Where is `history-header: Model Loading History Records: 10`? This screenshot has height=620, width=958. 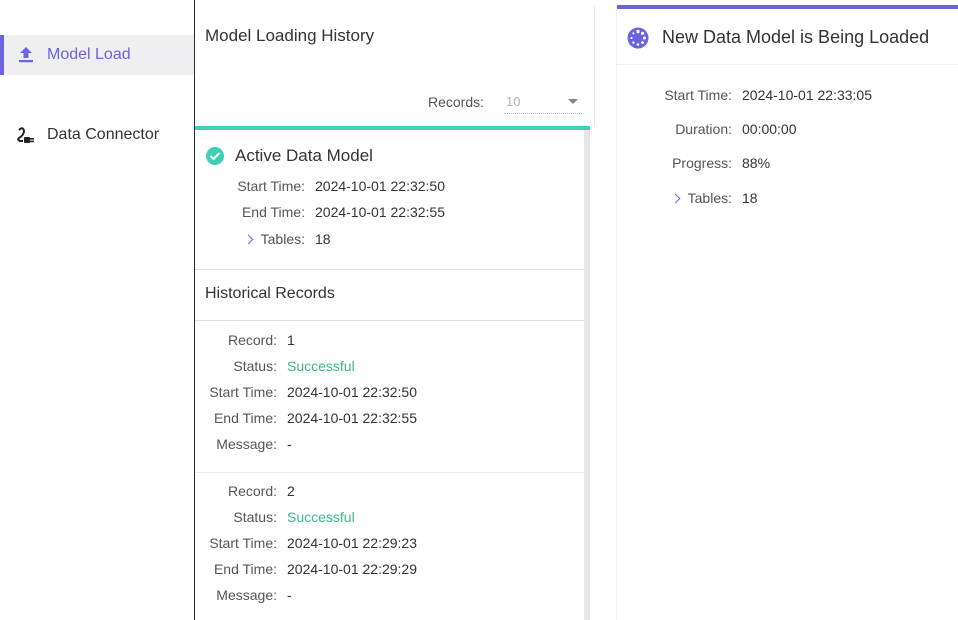
history-header: Model Loading History Records: 10 is located at coordinates (395, 66).